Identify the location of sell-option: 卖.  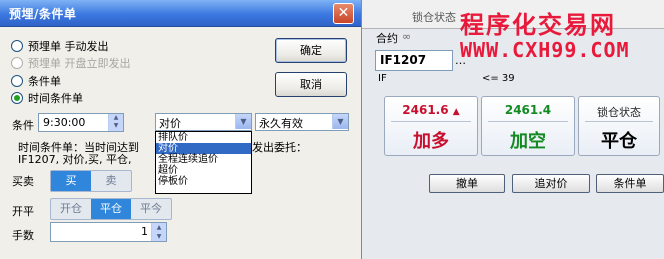
(111, 181).